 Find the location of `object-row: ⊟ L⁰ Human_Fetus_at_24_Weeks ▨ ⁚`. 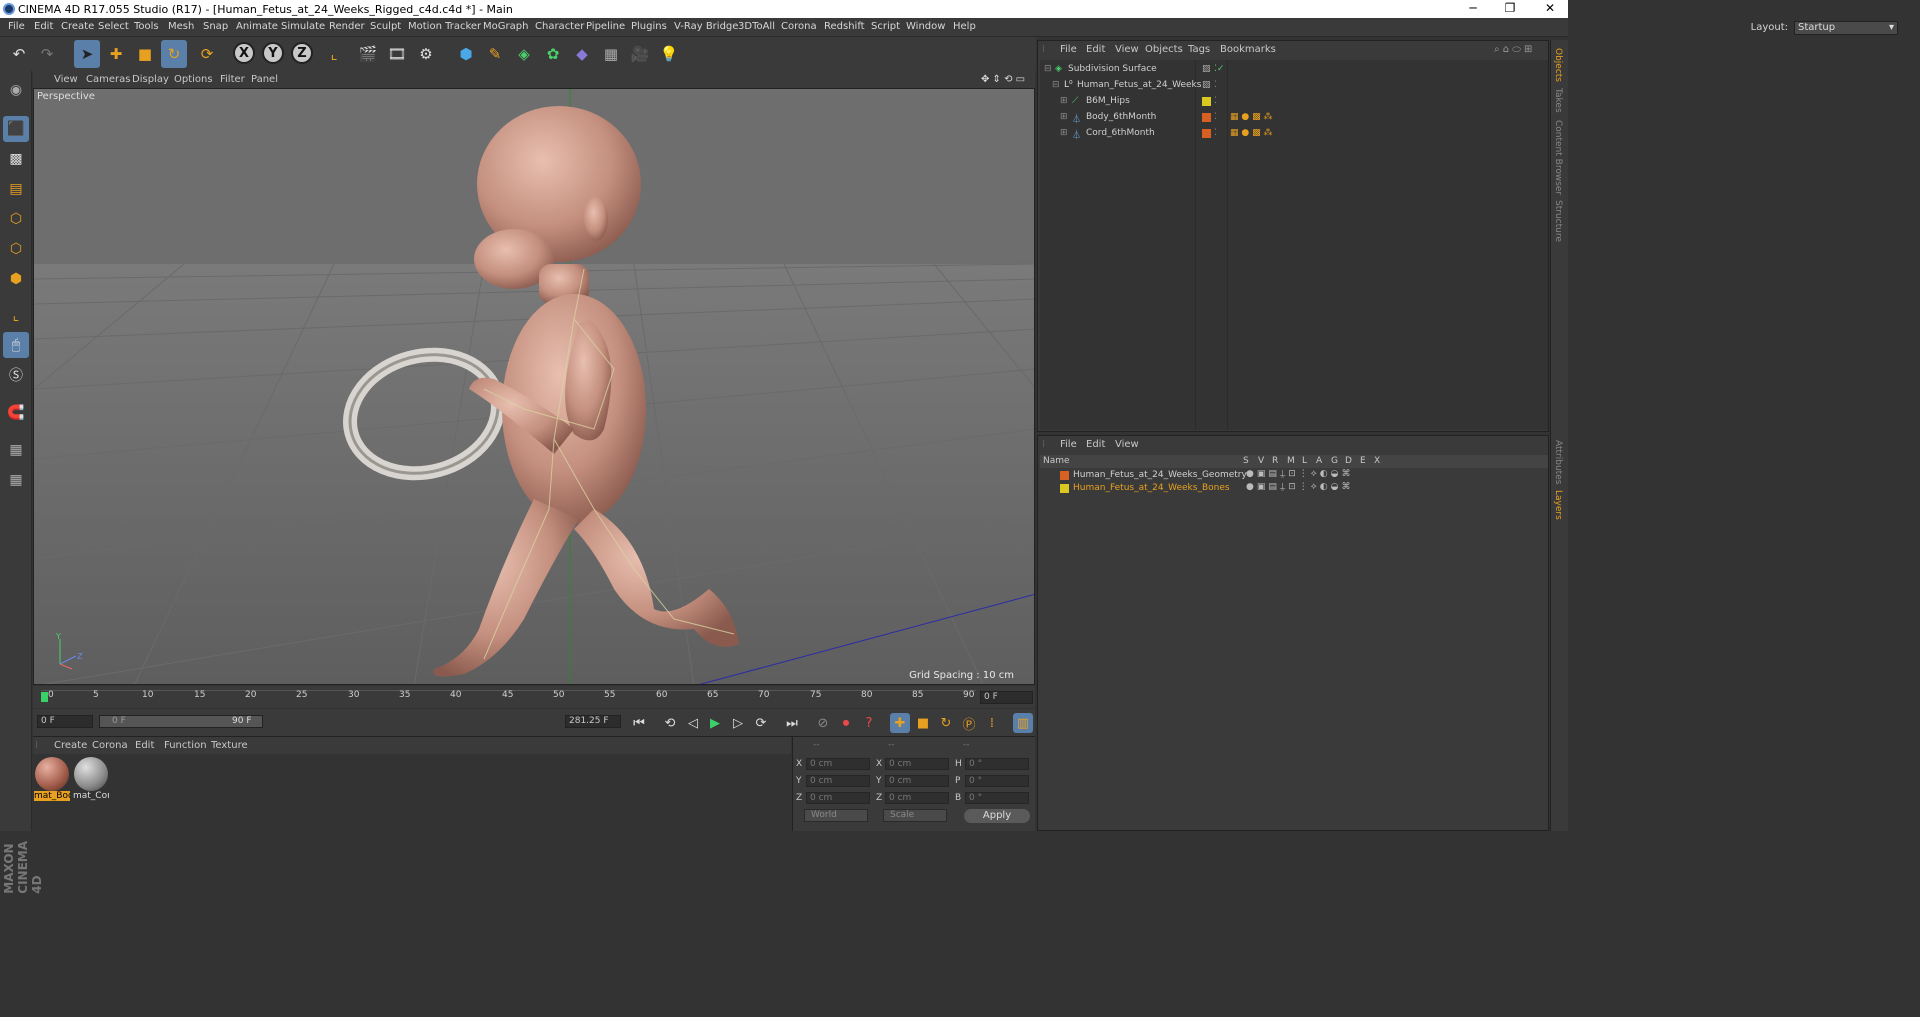

object-row: ⊟ L⁰ Human_Fetus_at_24_Weeks ▨ ⁚ is located at coordinates (1294, 85).